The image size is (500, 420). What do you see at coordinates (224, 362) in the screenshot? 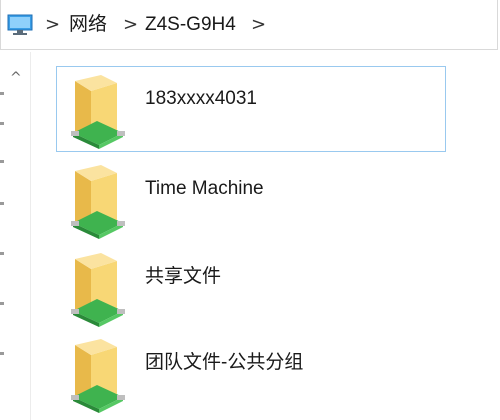
I see `item-label: 团队文件-公共分组` at bounding box center [224, 362].